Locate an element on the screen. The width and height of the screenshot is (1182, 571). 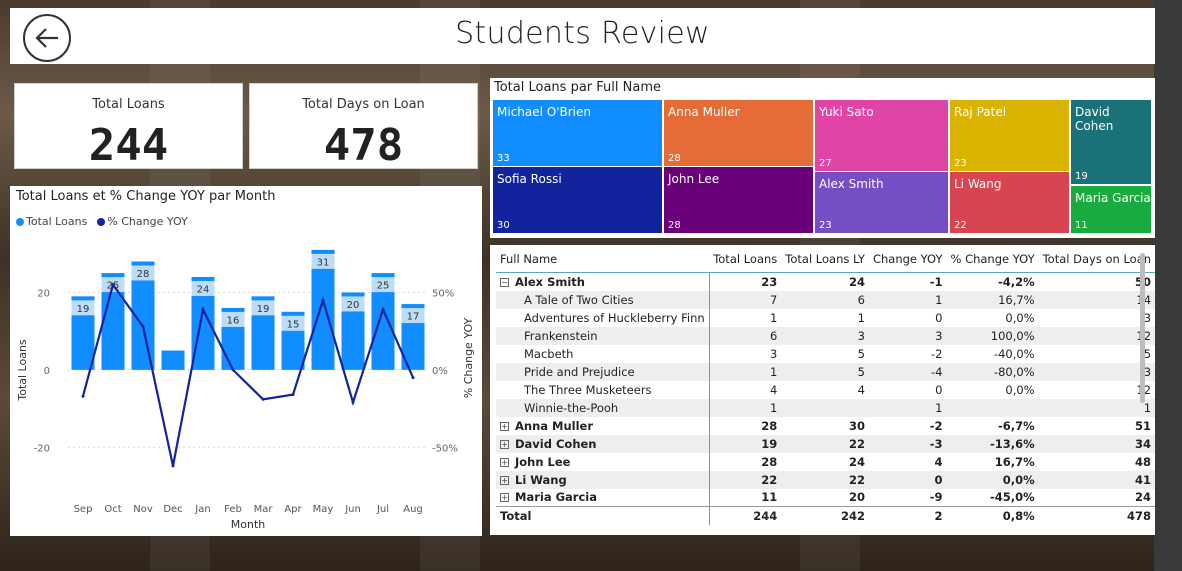
treemap-tile: Anna Muller 28 is located at coordinates (738, 133).